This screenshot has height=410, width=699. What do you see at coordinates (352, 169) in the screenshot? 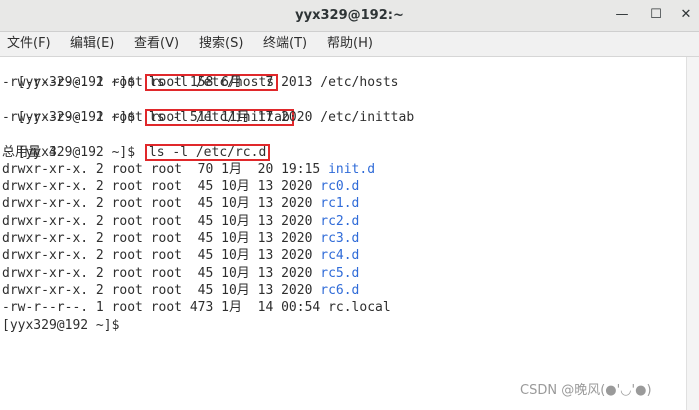
I see `directory-name: init.d` at bounding box center [352, 169].